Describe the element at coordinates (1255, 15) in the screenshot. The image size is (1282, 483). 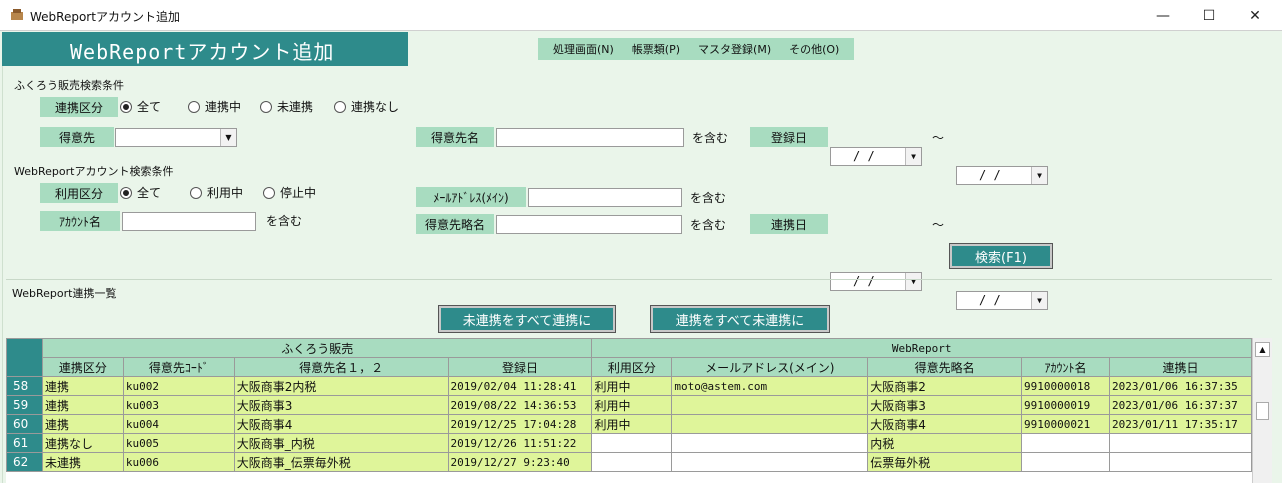
I see `close-button: ✕` at that location.